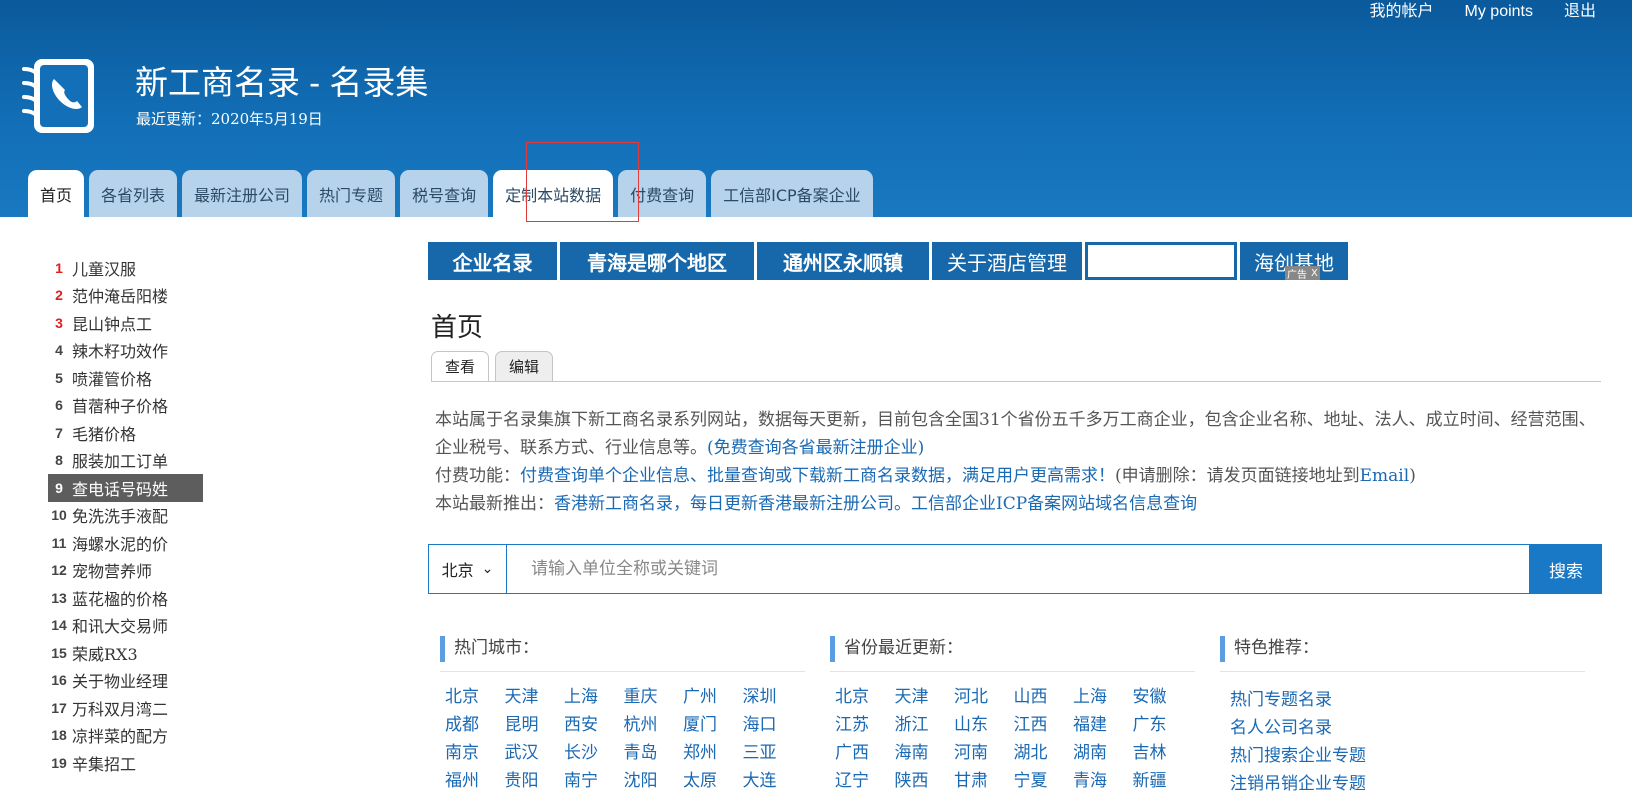  I want to click on province-link: 辽宁, so click(865, 781).